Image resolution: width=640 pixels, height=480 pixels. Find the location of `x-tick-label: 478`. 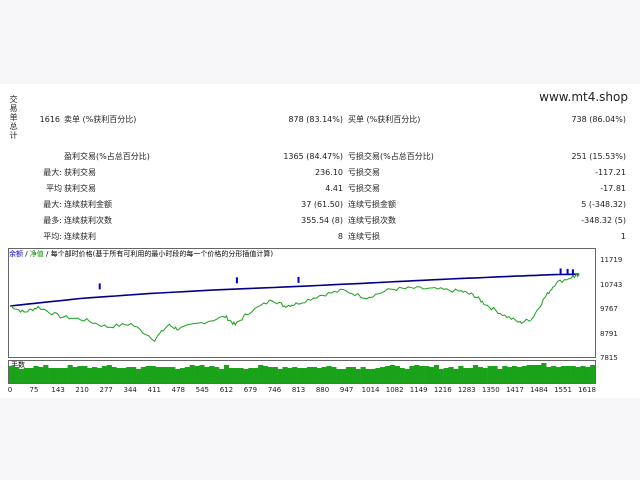

x-tick-label: 478 is located at coordinates (178, 390).